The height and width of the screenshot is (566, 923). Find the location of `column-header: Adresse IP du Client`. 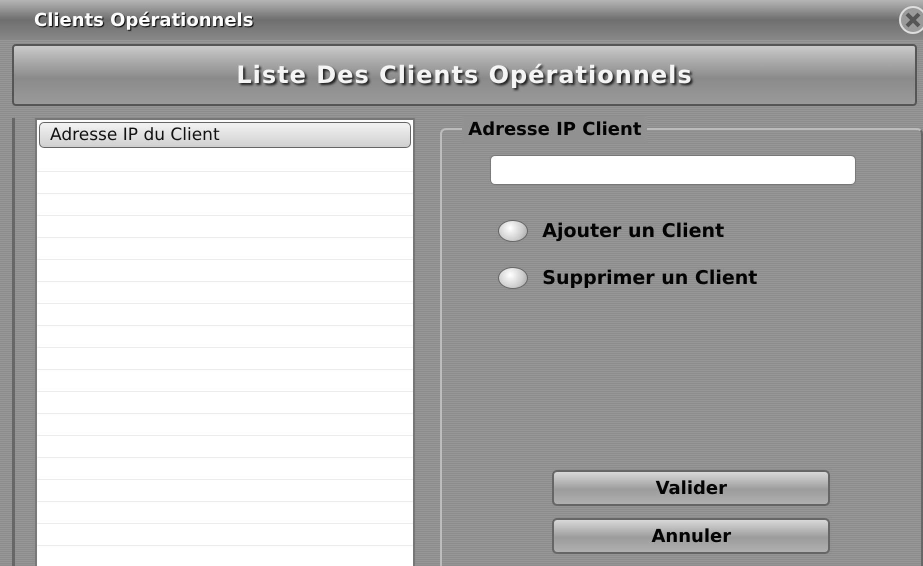

column-header: Adresse IP du Client is located at coordinates (225, 135).